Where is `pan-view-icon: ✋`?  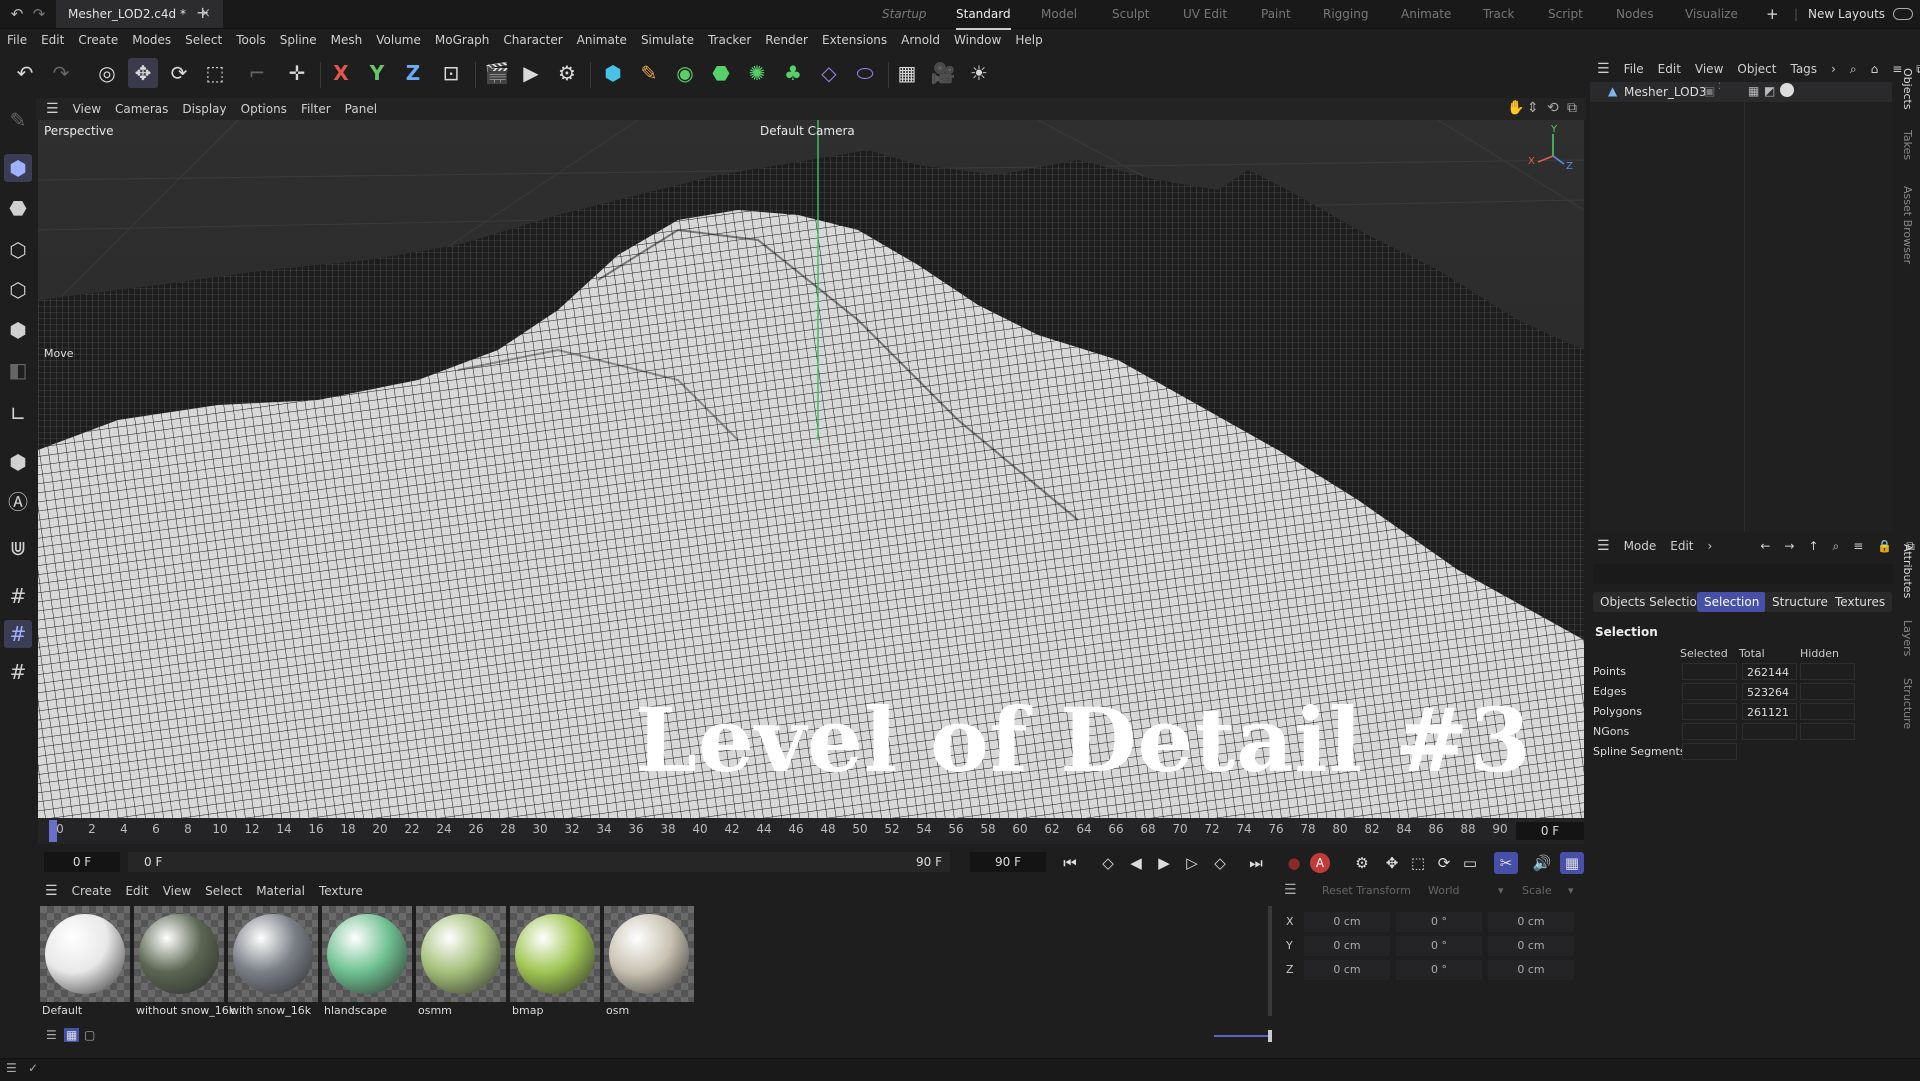 pan-view-icon: ✋ is located at coordinates (1515, 108).